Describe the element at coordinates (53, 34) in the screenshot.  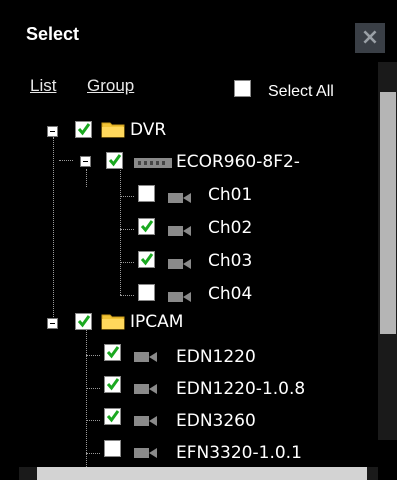
I see `dialog-title: Select` at that location.